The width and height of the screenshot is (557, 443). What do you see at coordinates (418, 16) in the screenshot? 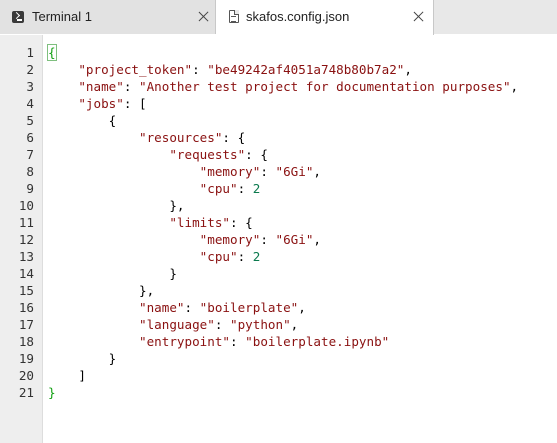
I see `close-tab-config-file-icon` at bounding box center [418, 16].